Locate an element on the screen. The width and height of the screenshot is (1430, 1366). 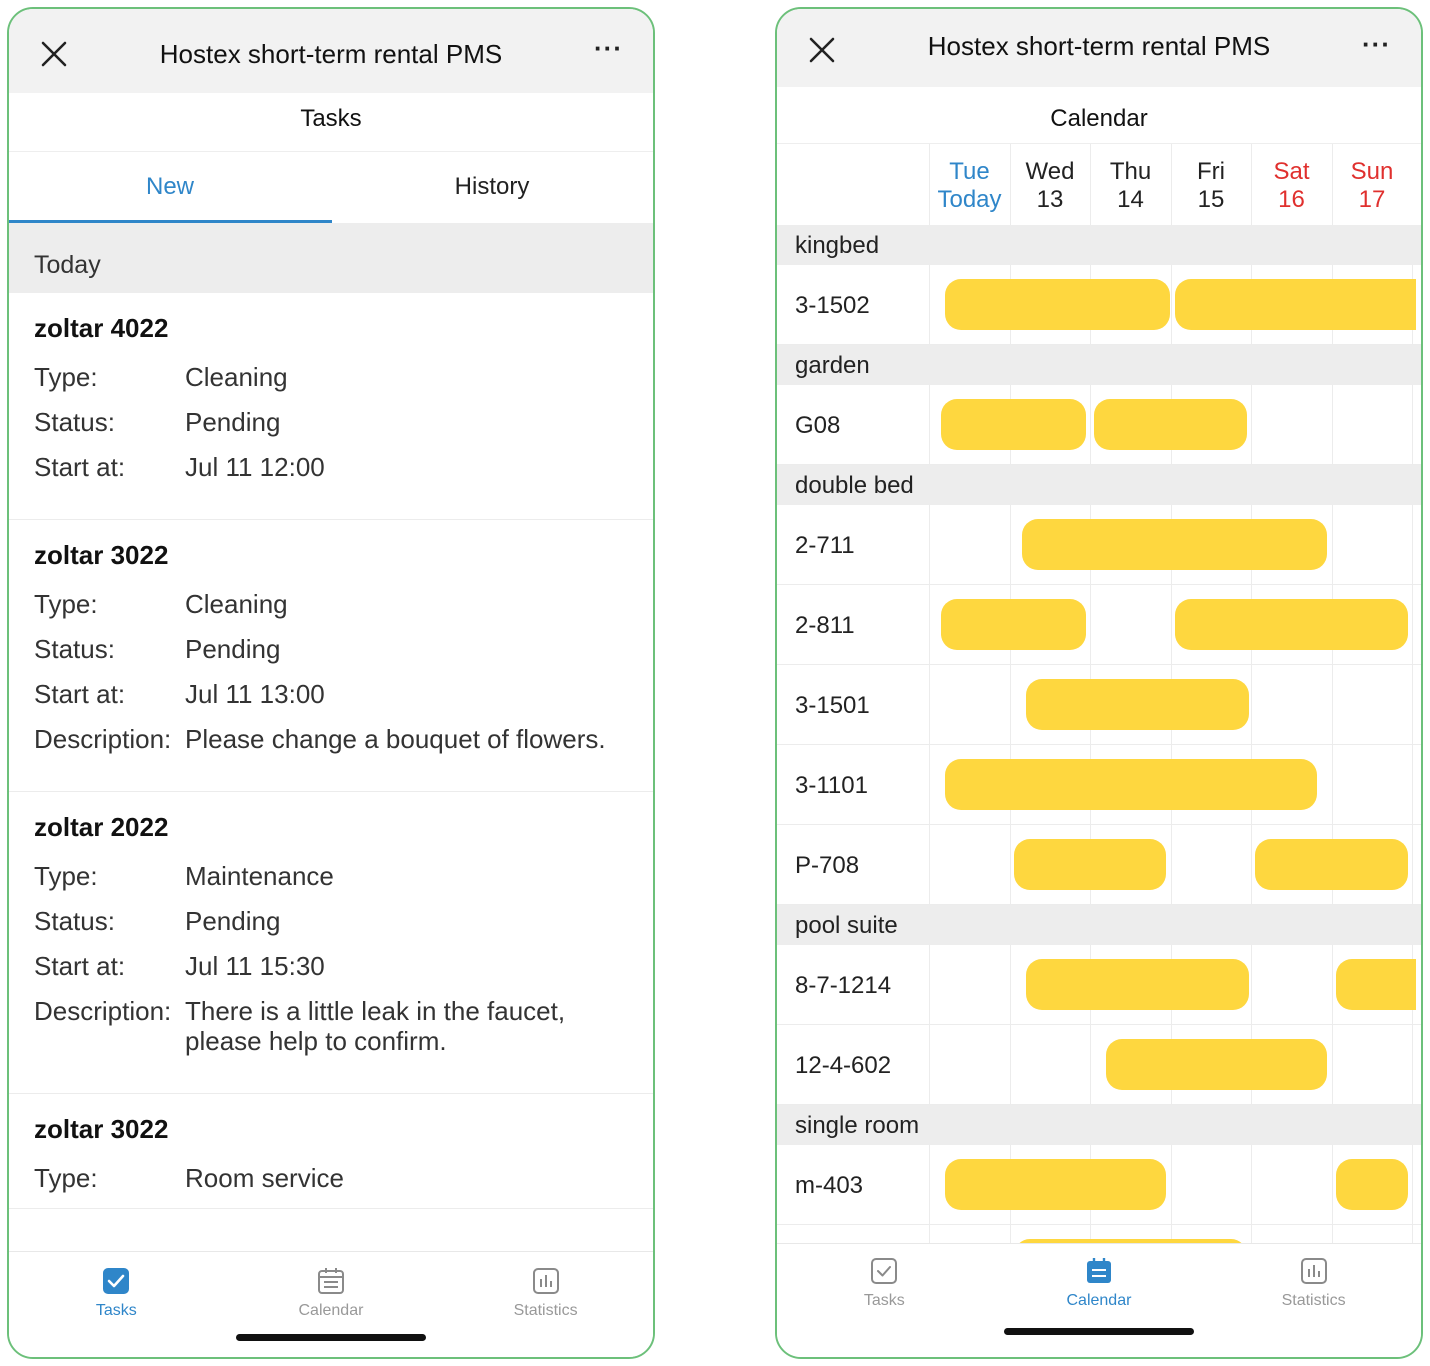
day-name: Wed is located at coordinates (1050, 171).